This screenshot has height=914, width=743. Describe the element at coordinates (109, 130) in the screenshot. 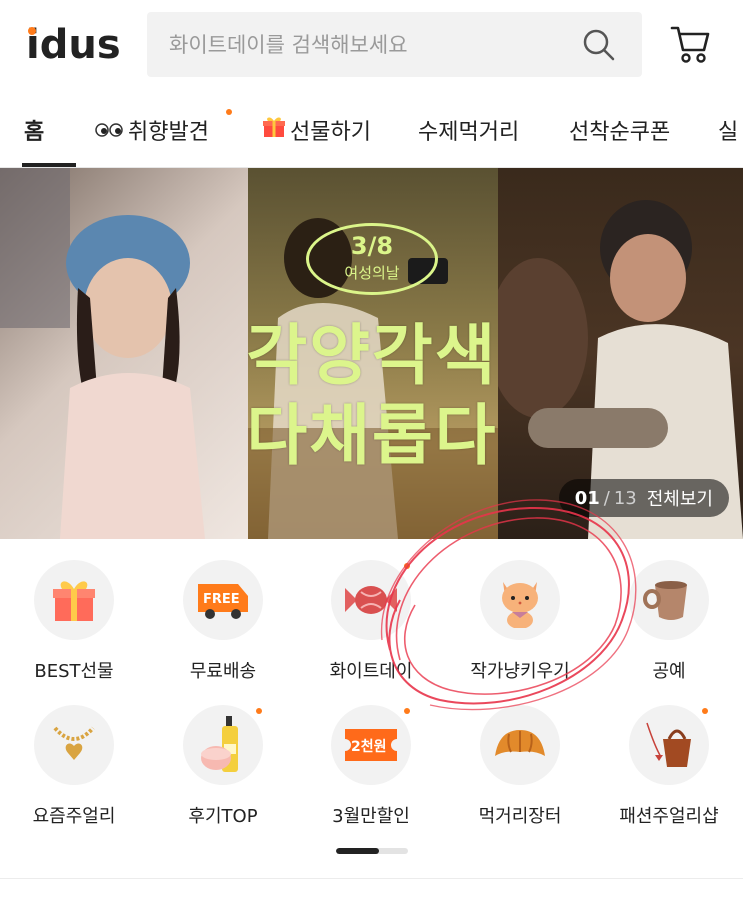

I see `eyes-icon` at that location.